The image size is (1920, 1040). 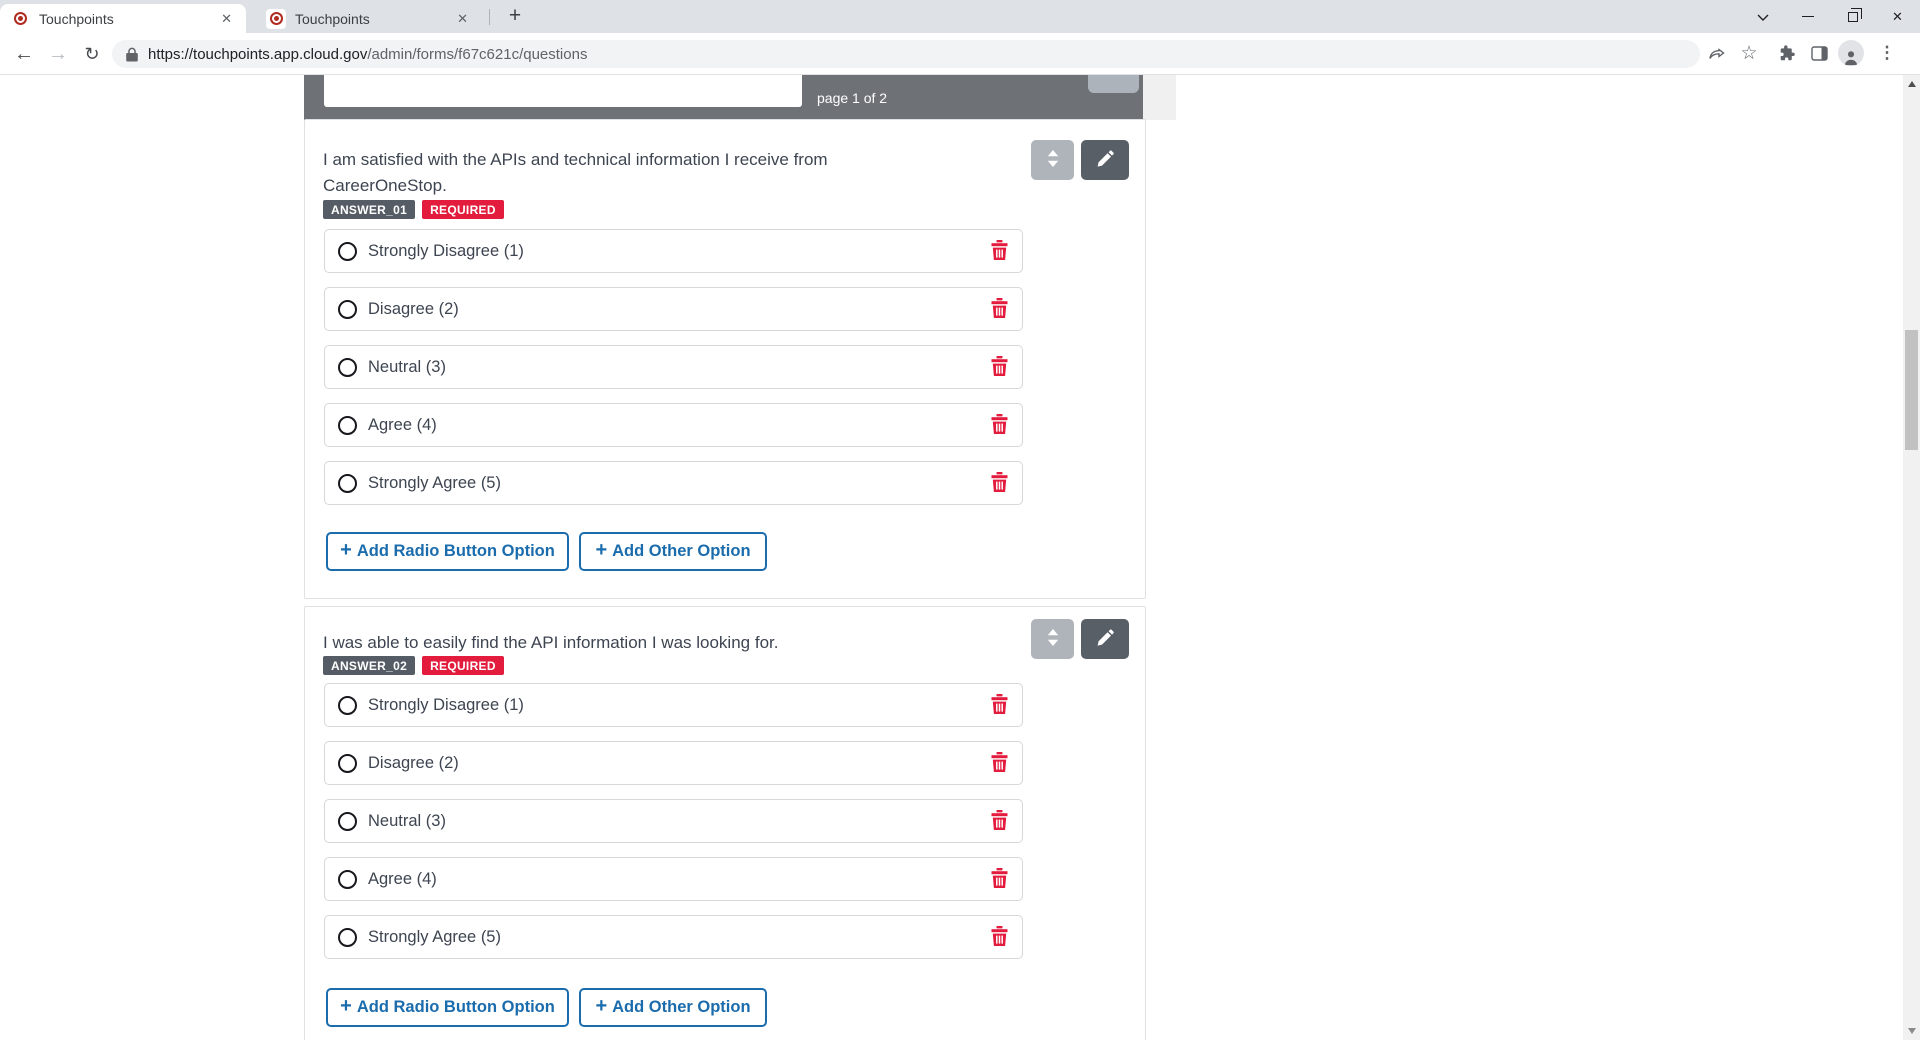 I want to click on tab-divider, so click(x=489, y=17).